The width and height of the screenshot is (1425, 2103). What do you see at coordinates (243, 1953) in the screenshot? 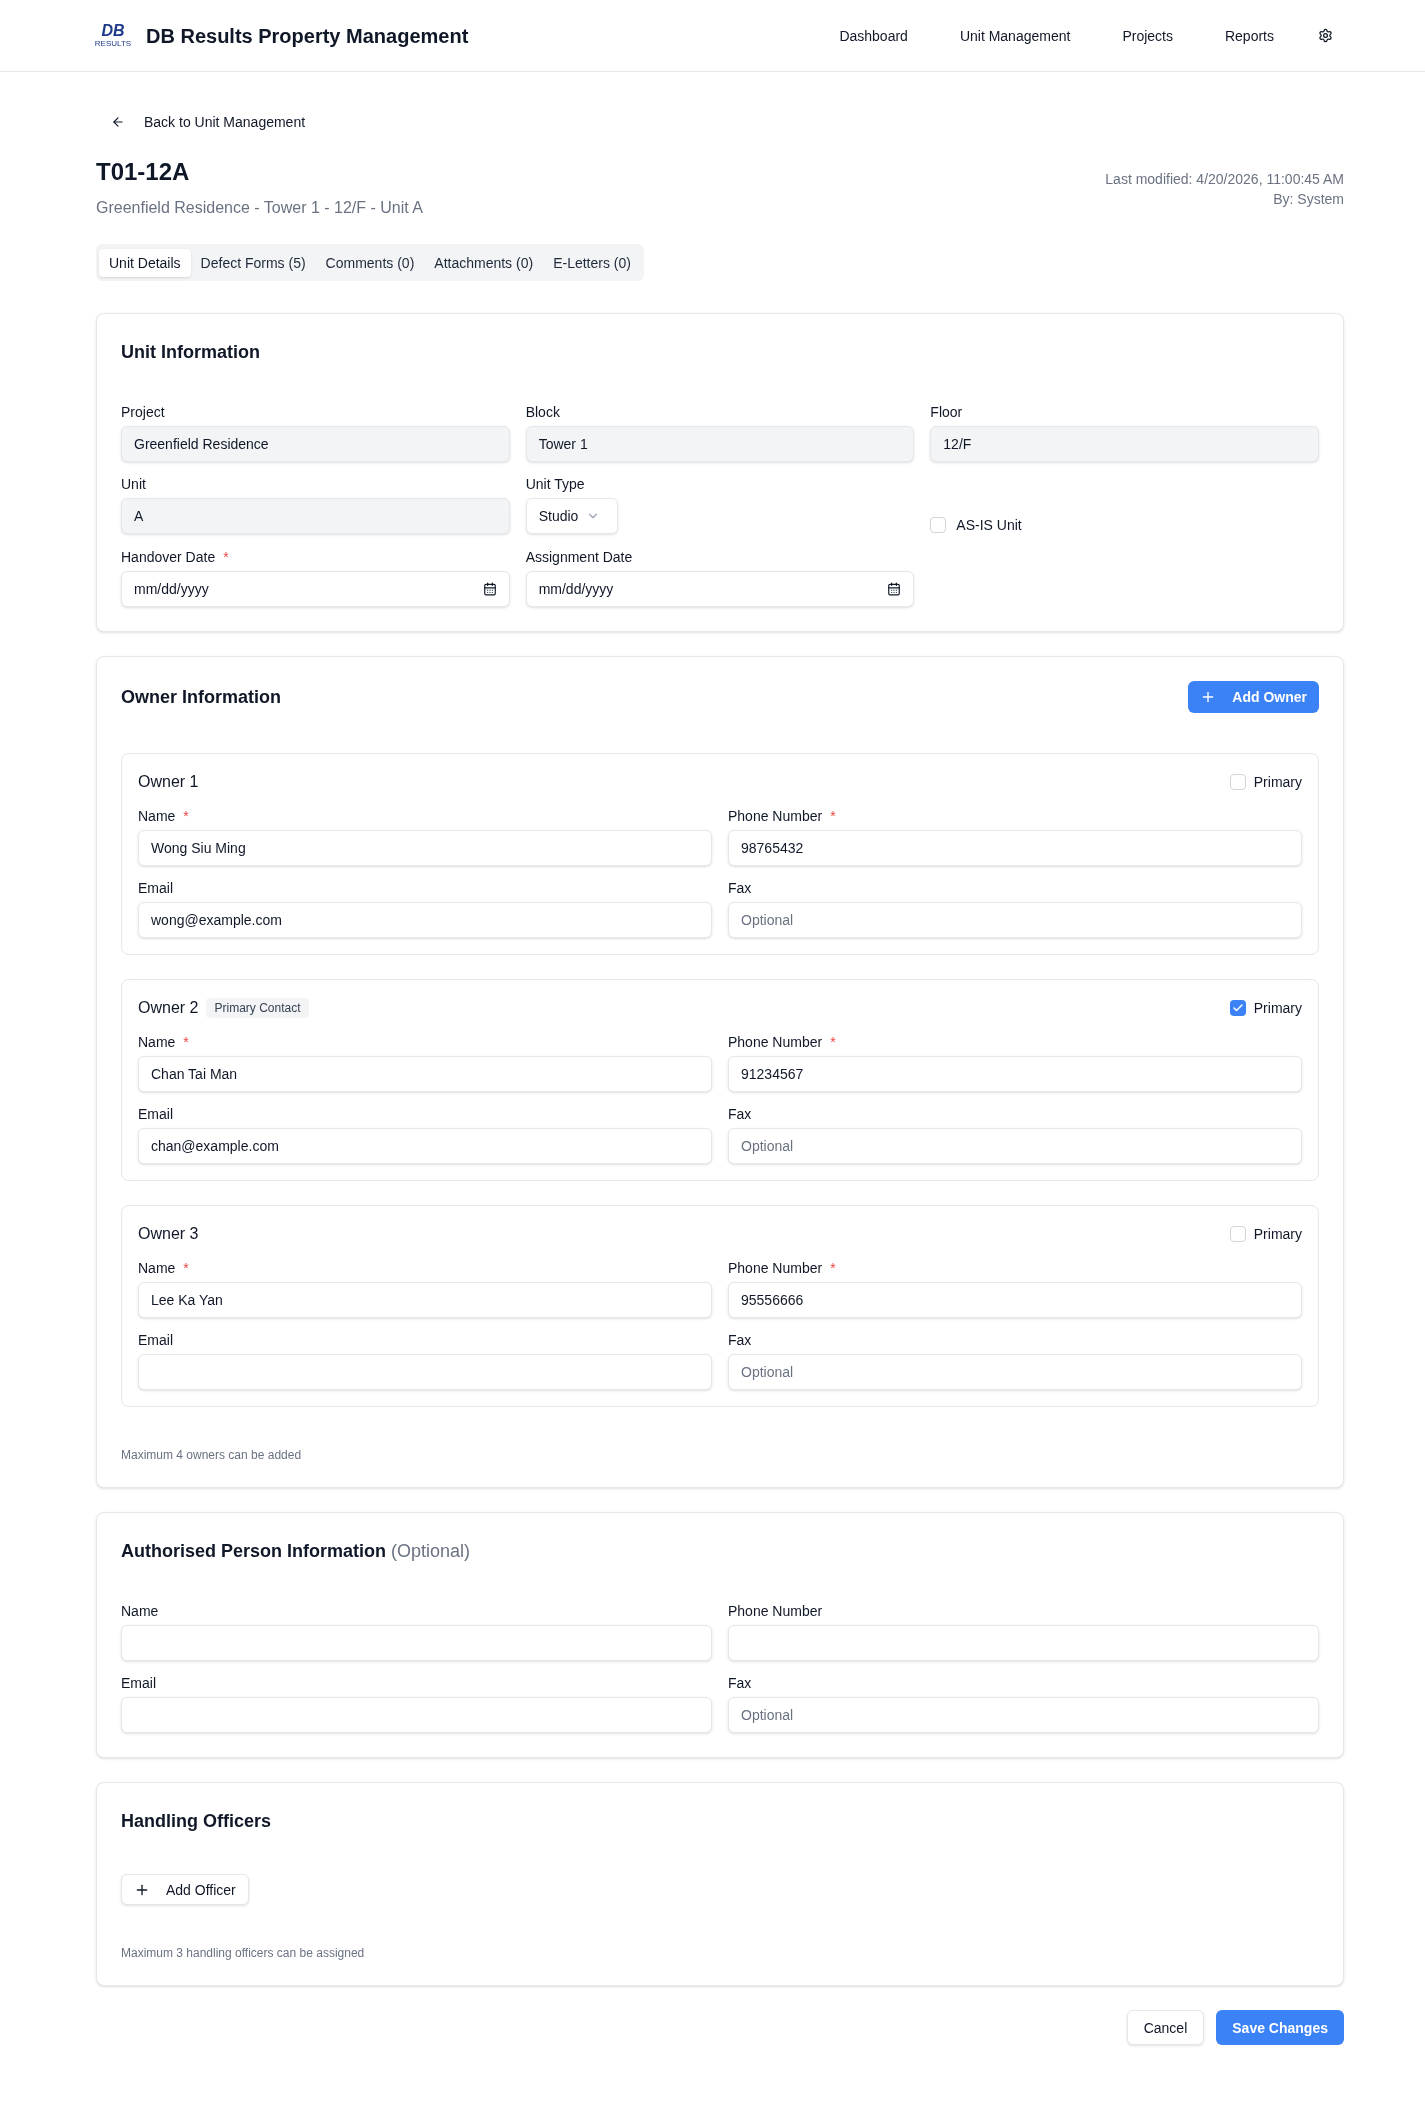
I see `officer-limit-note: Maximum 3 handling officers can be assigned` at bounding box center [243, 1953].